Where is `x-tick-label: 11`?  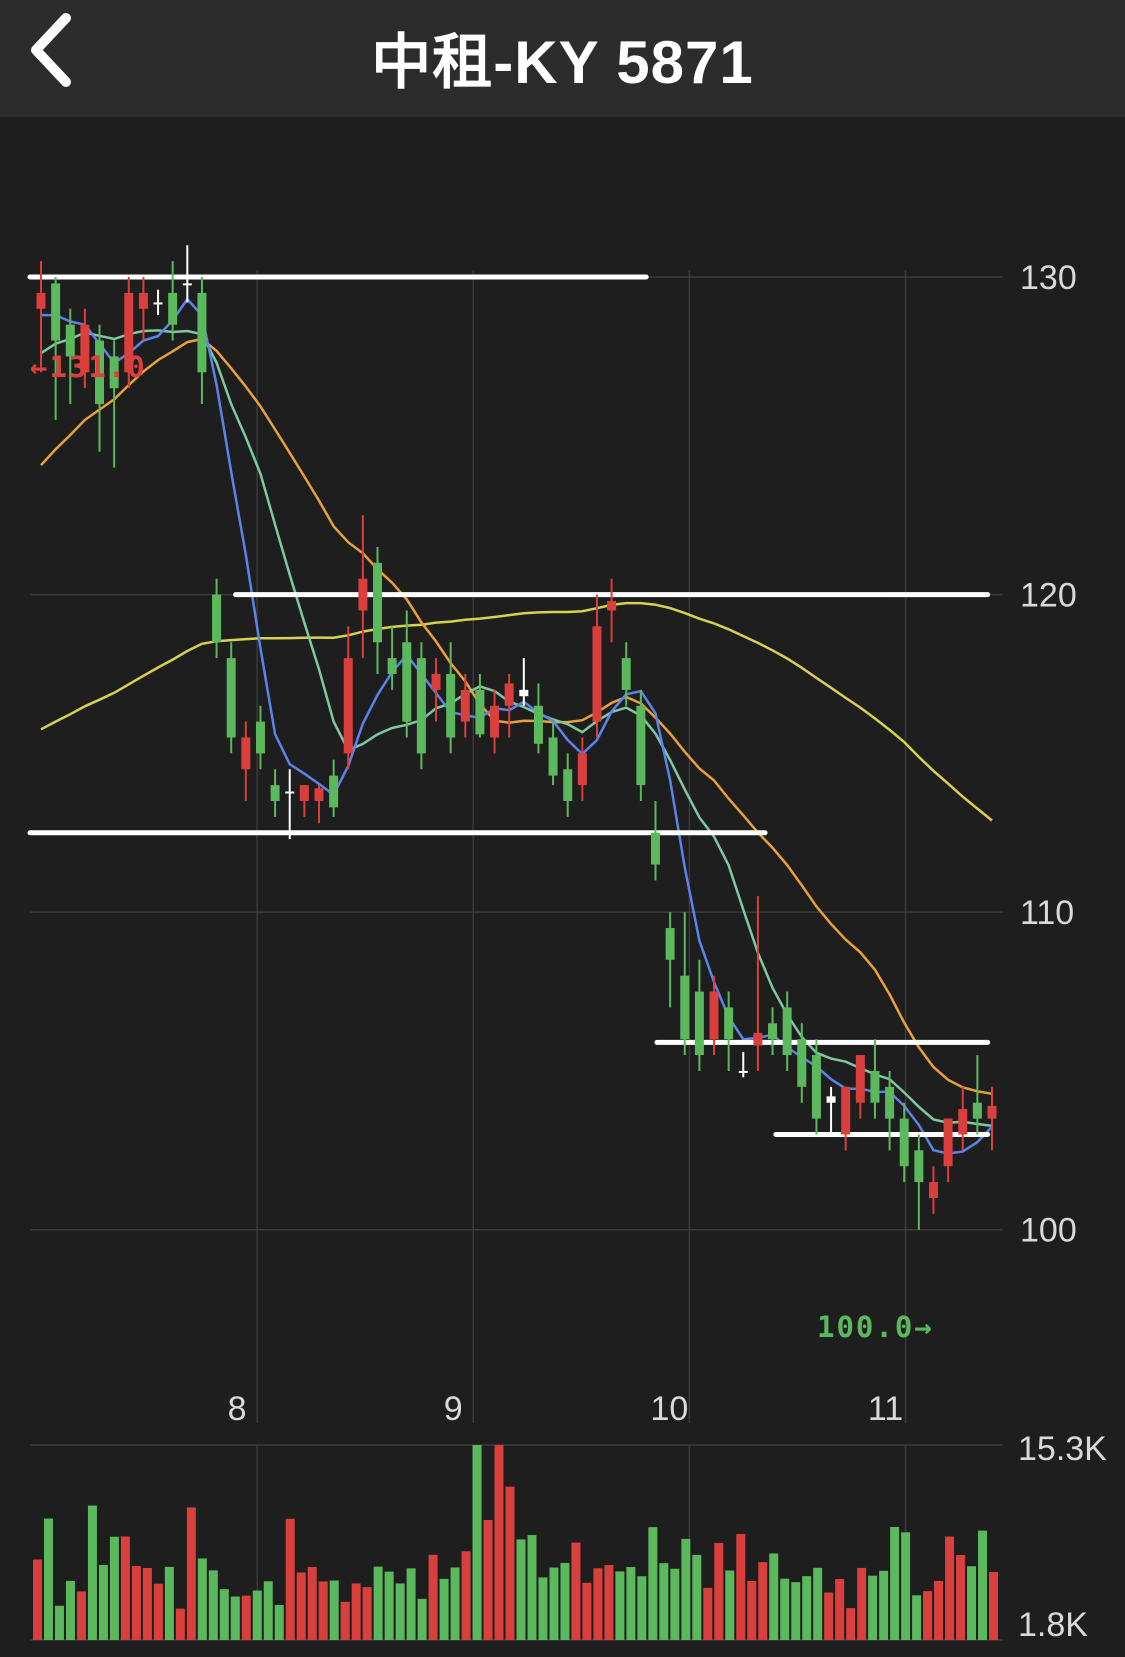 x-tick-label: 11 is located at coordinates (885, 1409).